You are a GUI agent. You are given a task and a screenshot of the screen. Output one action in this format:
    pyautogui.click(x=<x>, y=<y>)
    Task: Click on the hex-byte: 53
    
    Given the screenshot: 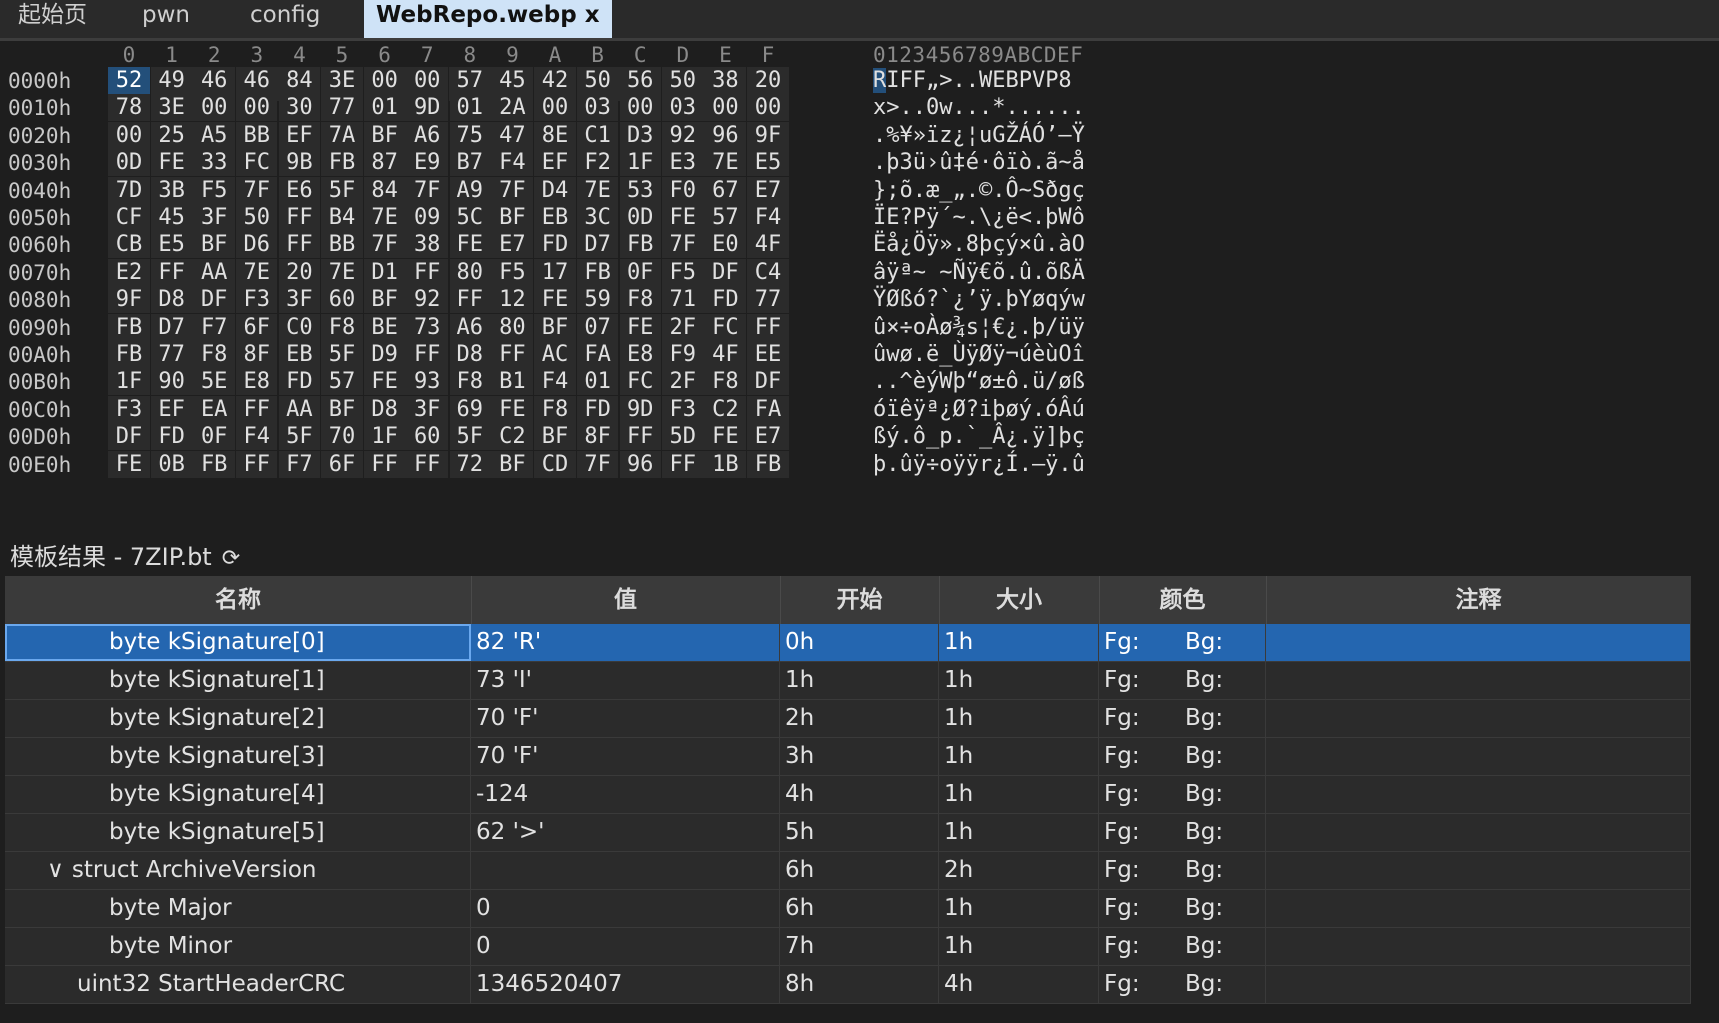 What is the action you would take?
    pyautogui.click(x=640, y=190)
    